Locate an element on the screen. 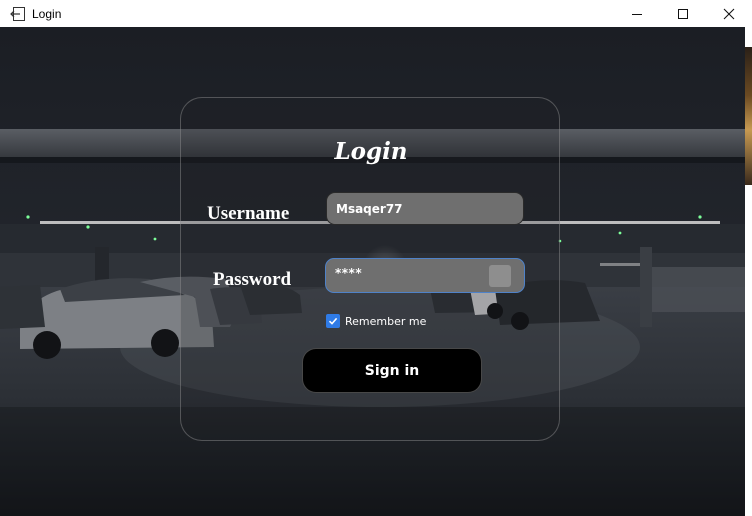  window-title: Login is located at coordinates (47, 13).